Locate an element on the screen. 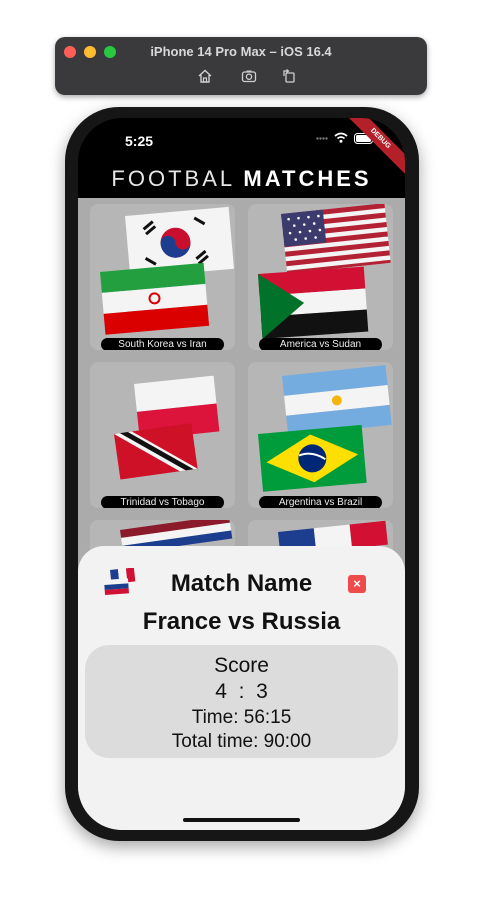 This screenshot has height=917, width=483. home-indicator is located at coordinates (241, 820).